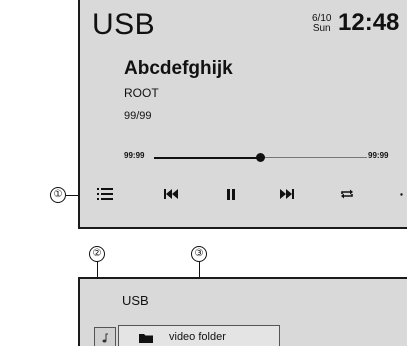  I want to click on folder-name: ROOT, so click(141, 93).